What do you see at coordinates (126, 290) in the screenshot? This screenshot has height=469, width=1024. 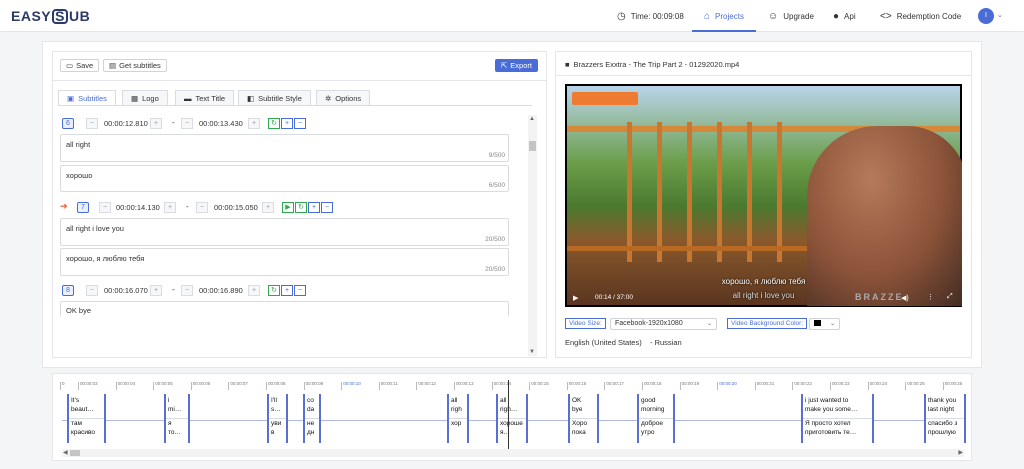 I see `start-time-input: 00:00:16.070` at bounding box center [126, 290].